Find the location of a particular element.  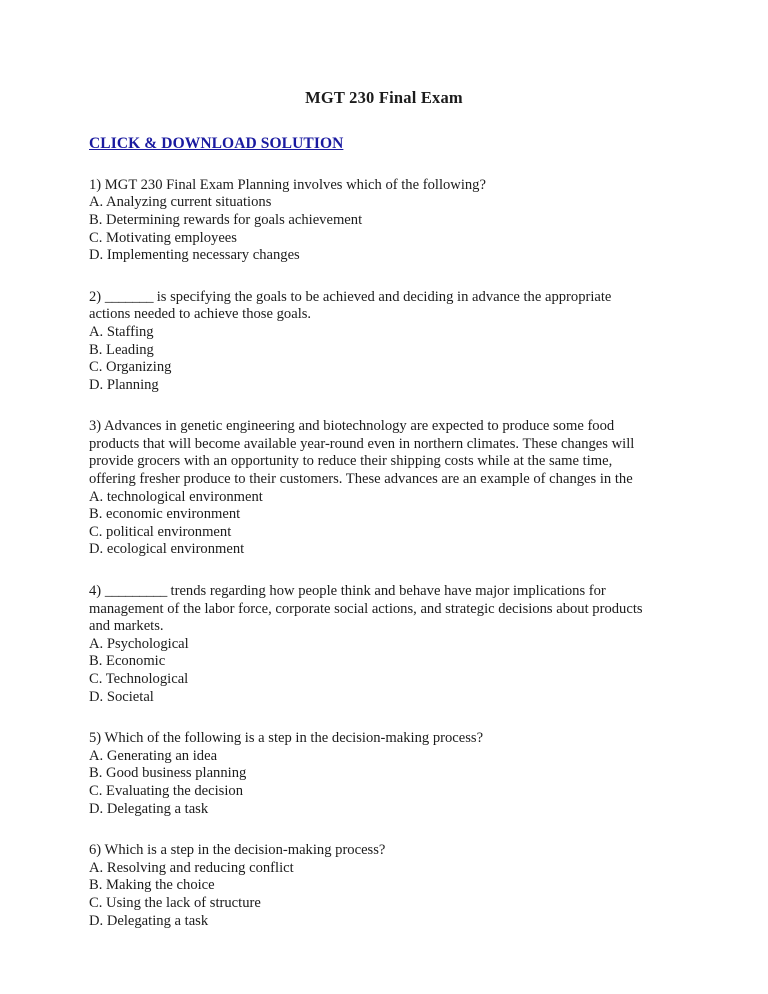

option-item: B. Making the choice is located at coordinates (372, 886).